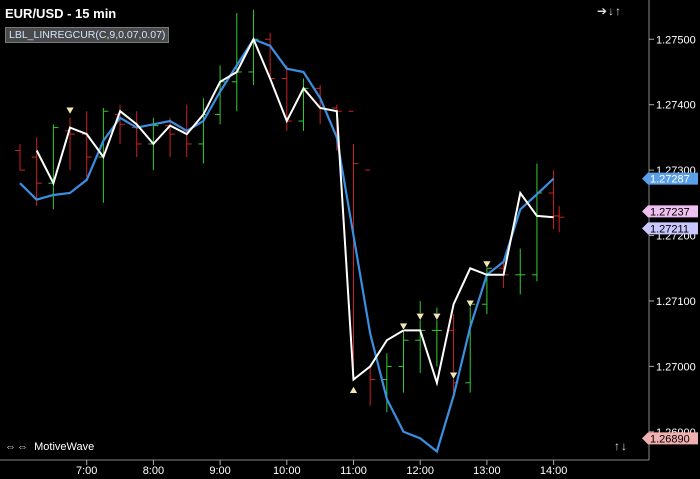 The image size is (700, 479). I want to click on chart-nav-top: ➔↓↑, so click(609, 11).